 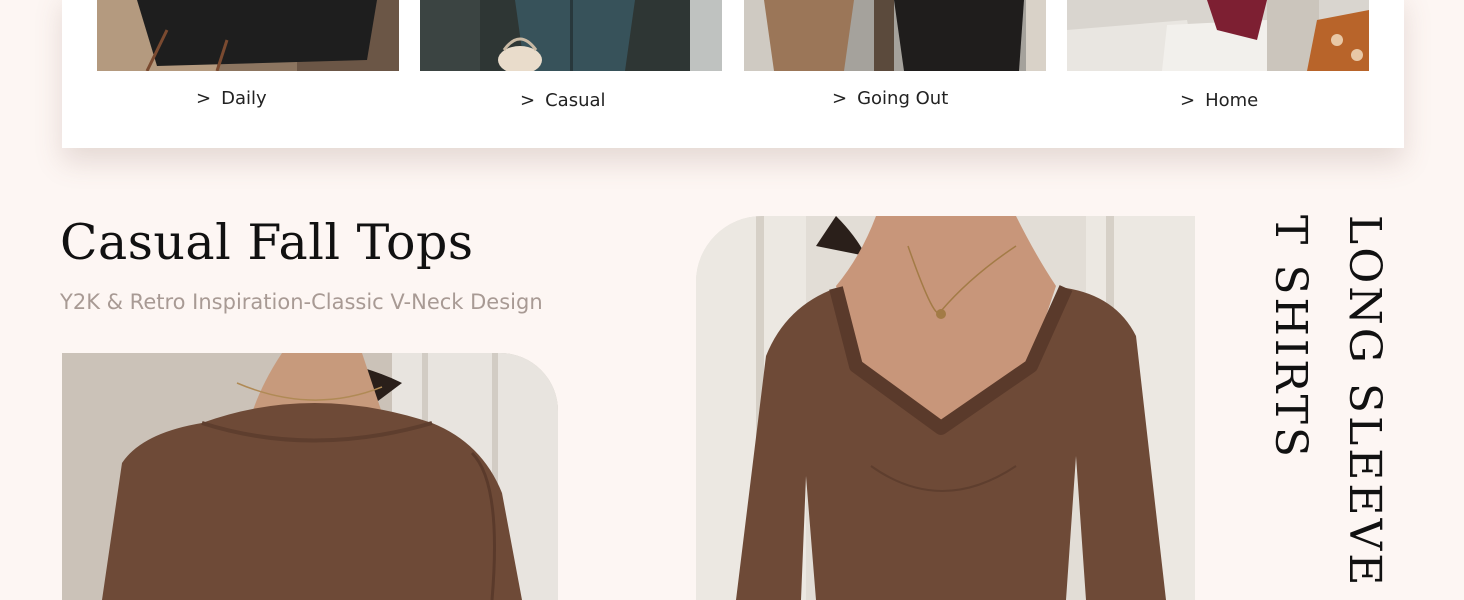 What do you see at coordinates (895, 35) in the screenshot?
I see `going-out-category-image` at bounding box center [895, 35].